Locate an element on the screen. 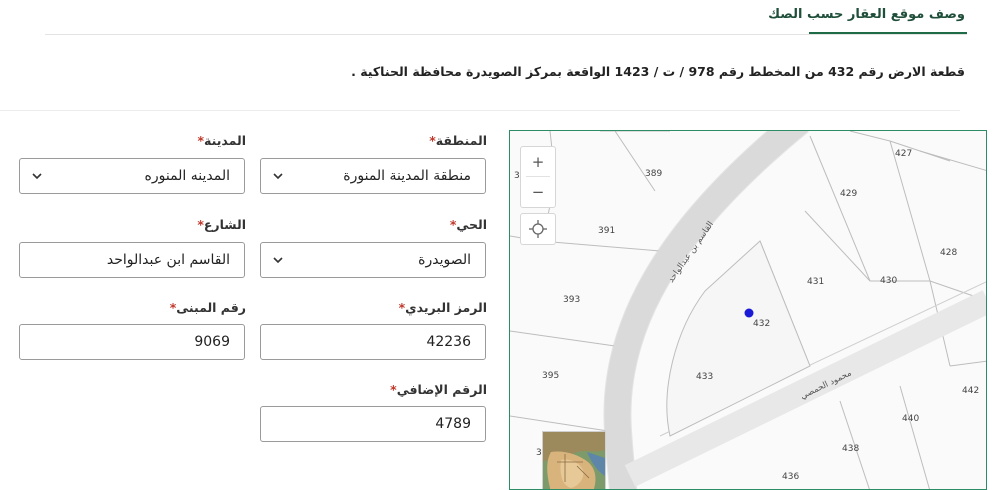 The width and height of the screenshot is (1000, 490). parcel-label: 428 is located at coordinates (948, 253).